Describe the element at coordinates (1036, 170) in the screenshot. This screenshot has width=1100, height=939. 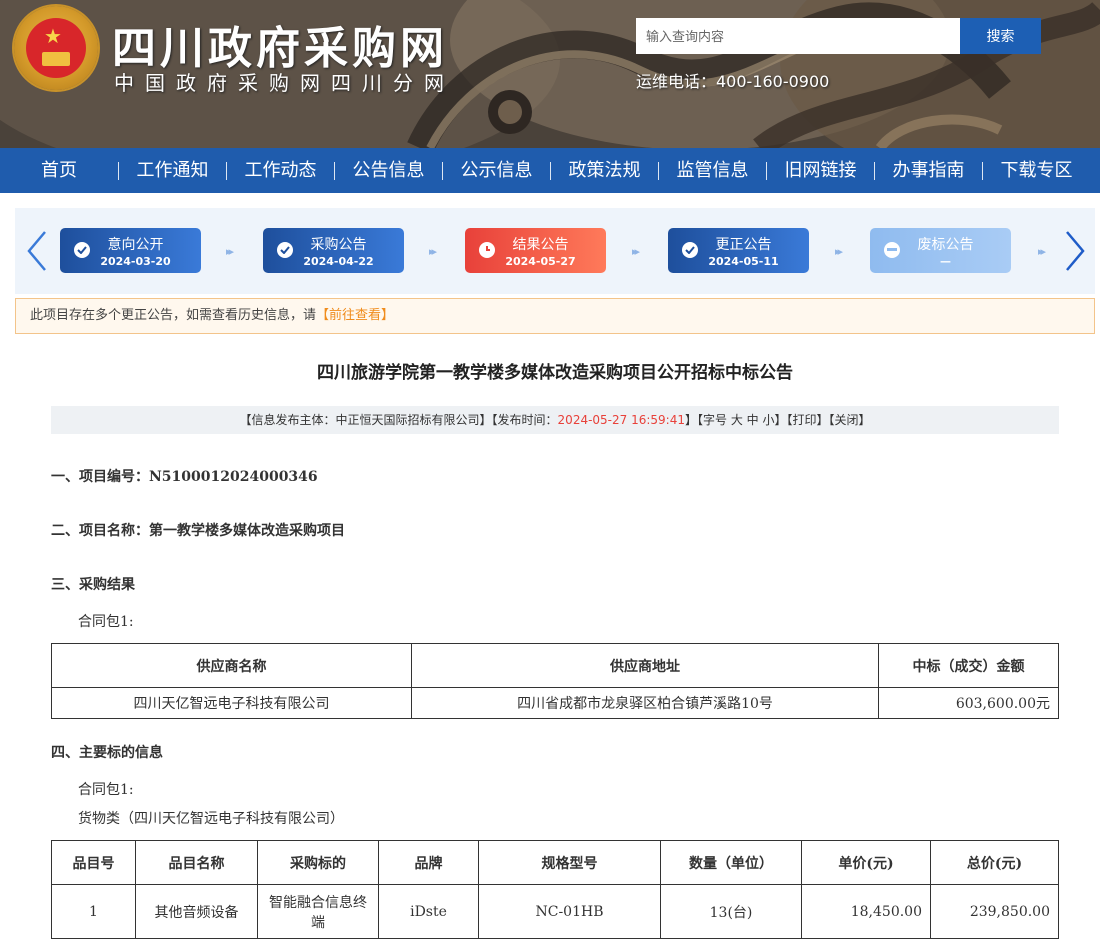
I see `nav-downloads: 下载专区` at that location.